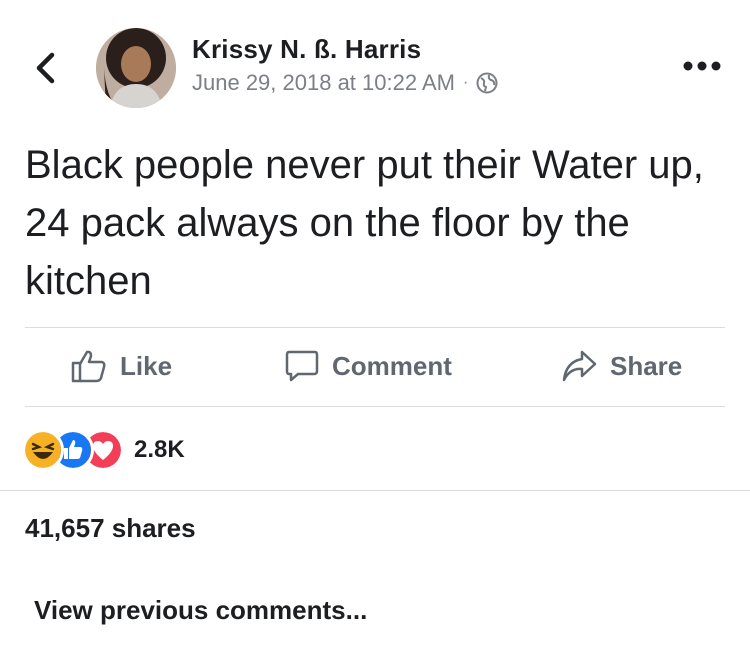 The height and width of the screenshot is (665, 750). I want to click on avatar, so click(136, 68).